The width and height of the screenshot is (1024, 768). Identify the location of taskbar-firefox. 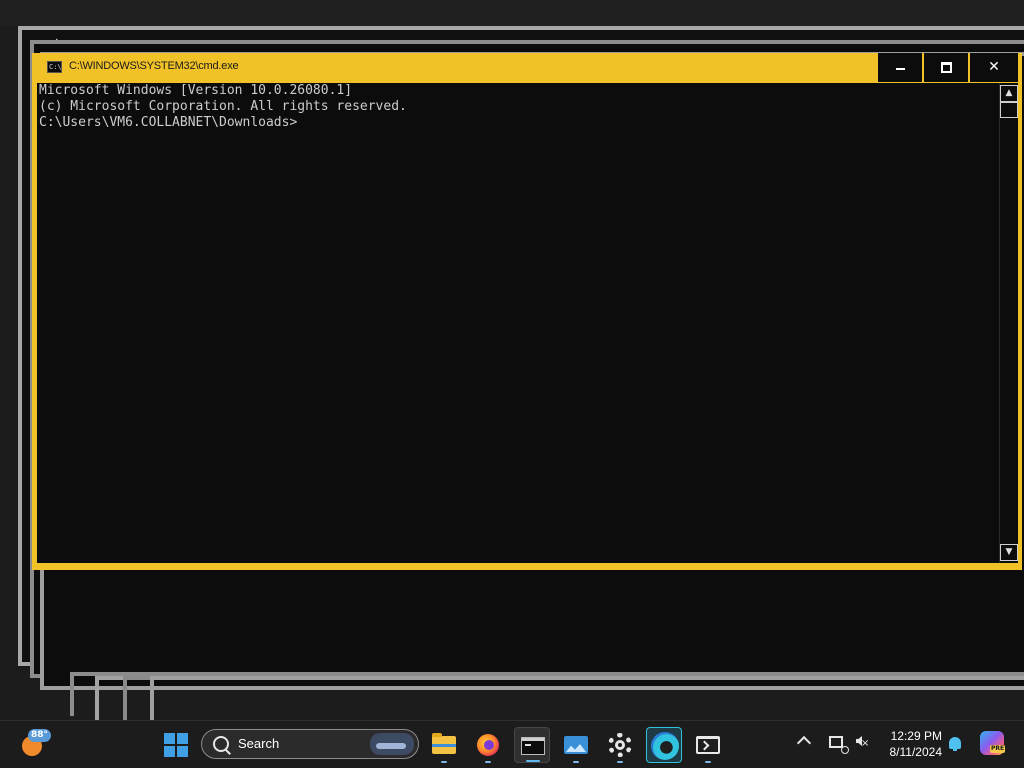
(488, 745).